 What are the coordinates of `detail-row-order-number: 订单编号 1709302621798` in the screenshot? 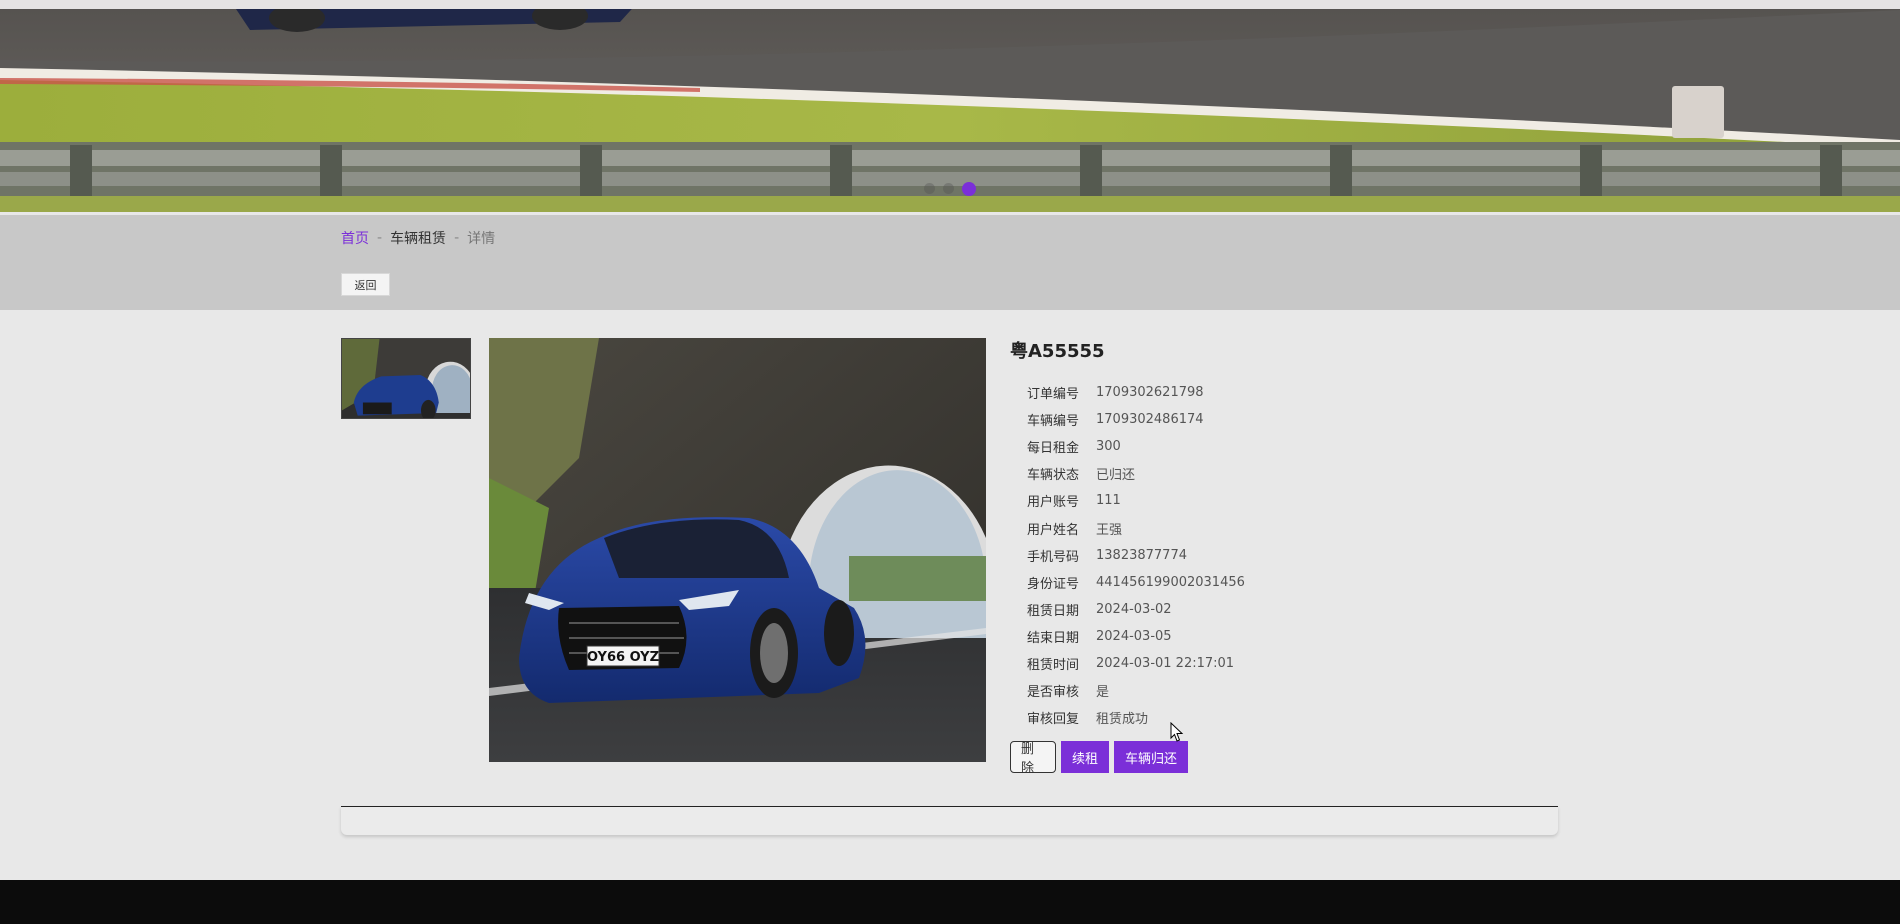 It's located at (1127, 392).